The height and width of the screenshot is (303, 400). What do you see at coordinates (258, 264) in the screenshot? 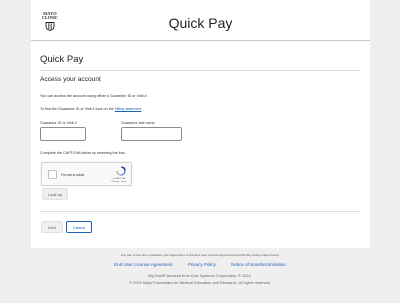
I see `footer-link-nondiscrimination: Notice of Nondiscrimination` at bounding box center [258, 264].